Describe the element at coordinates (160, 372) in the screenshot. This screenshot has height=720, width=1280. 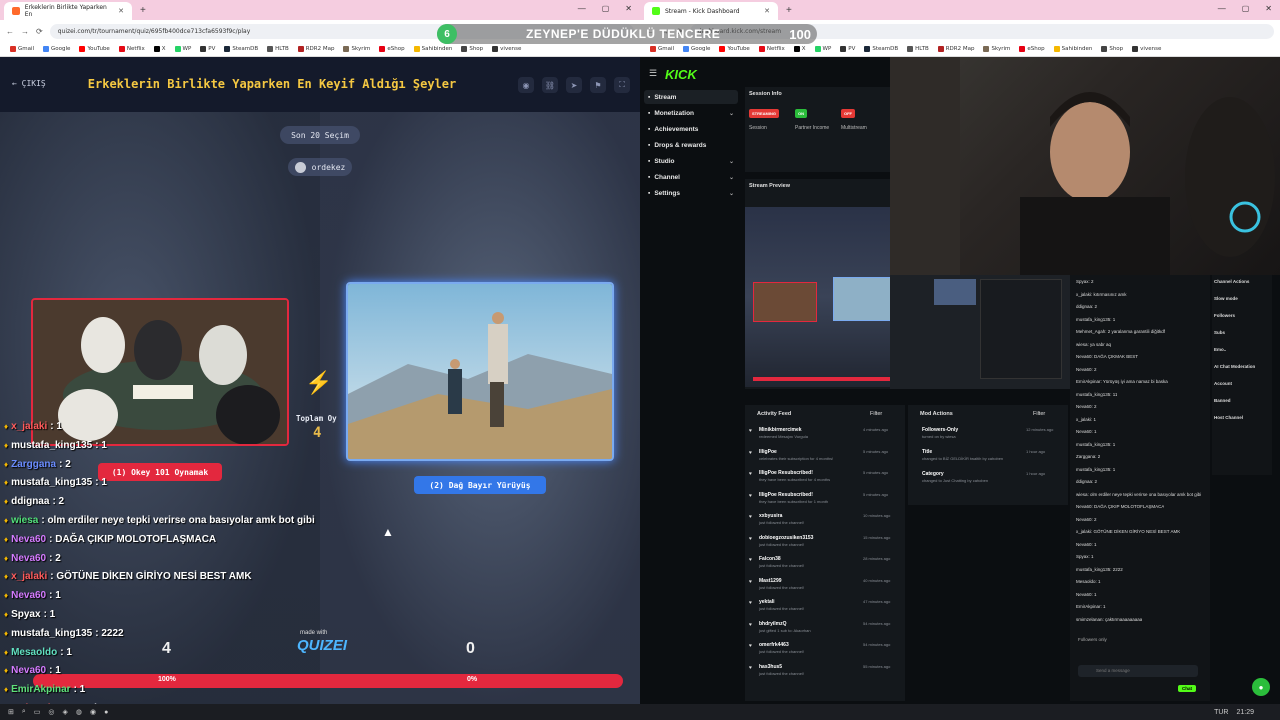
I see `option-1-image` at that location.